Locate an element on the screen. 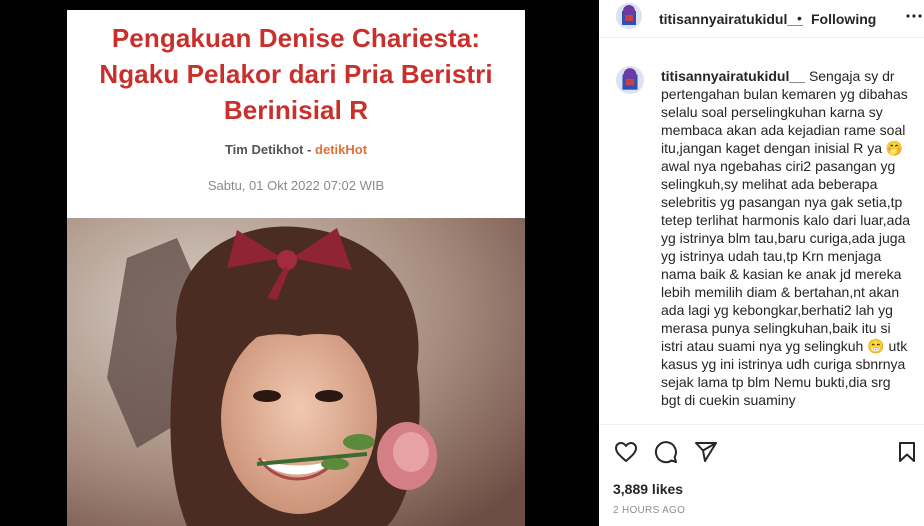  caption-username: titisannyairatukidul__ is located at coordinates (733, 76).